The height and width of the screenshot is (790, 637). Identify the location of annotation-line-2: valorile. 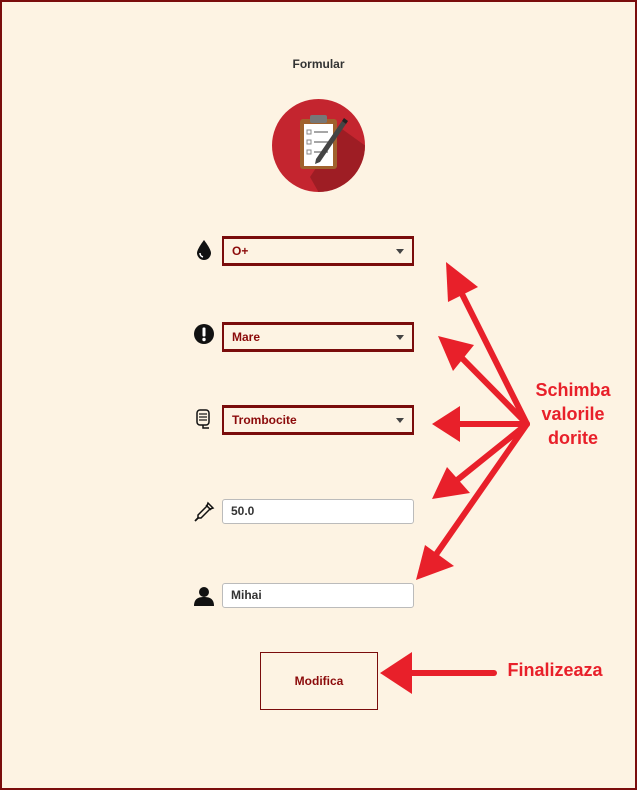
(573, 414).